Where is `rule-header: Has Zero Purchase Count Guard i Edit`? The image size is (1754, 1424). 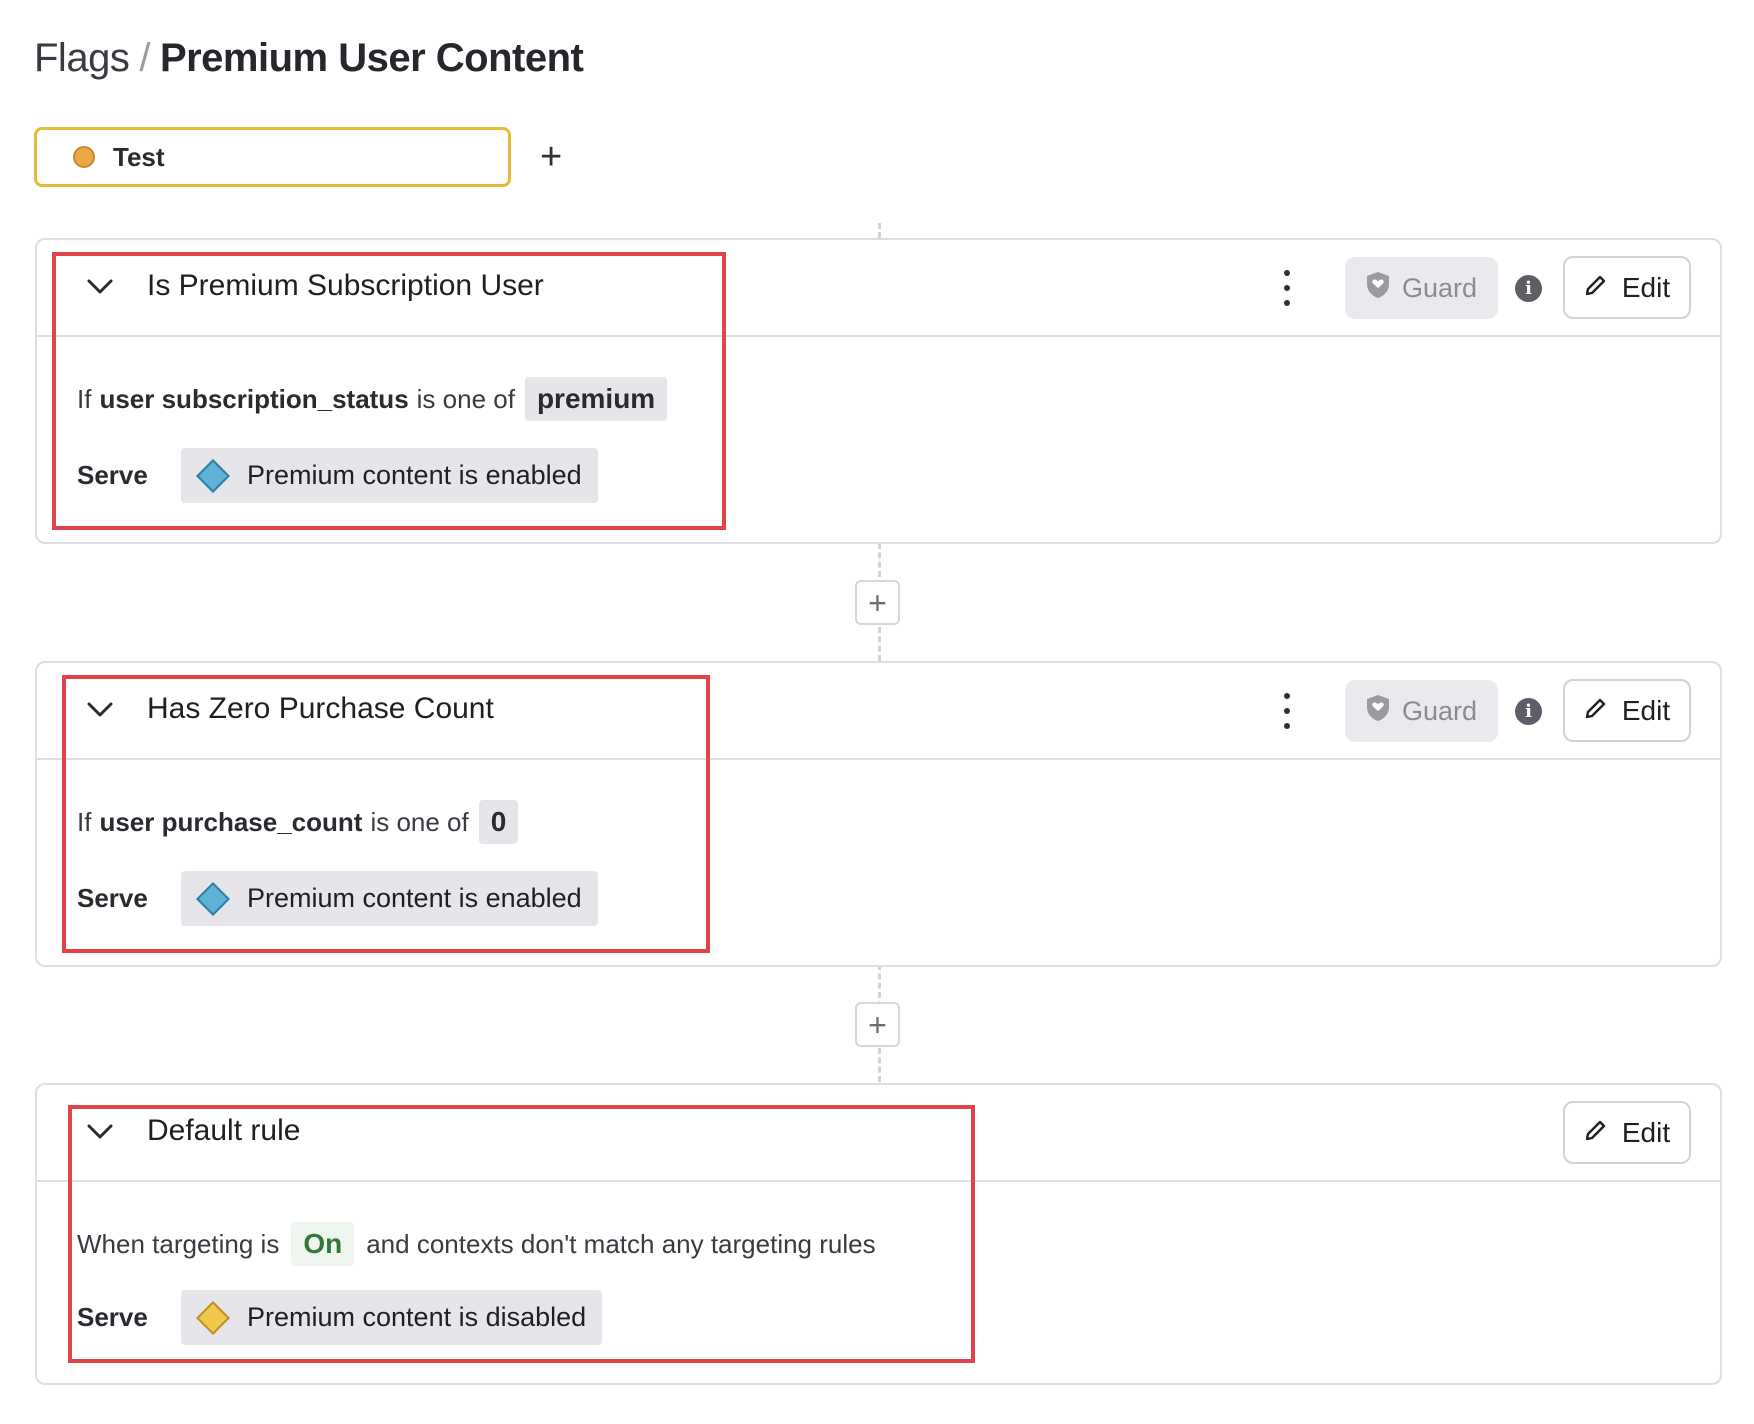
rule-header: Has Zero Purchase Count Guard i Edit is located at coordinates (878, 711).